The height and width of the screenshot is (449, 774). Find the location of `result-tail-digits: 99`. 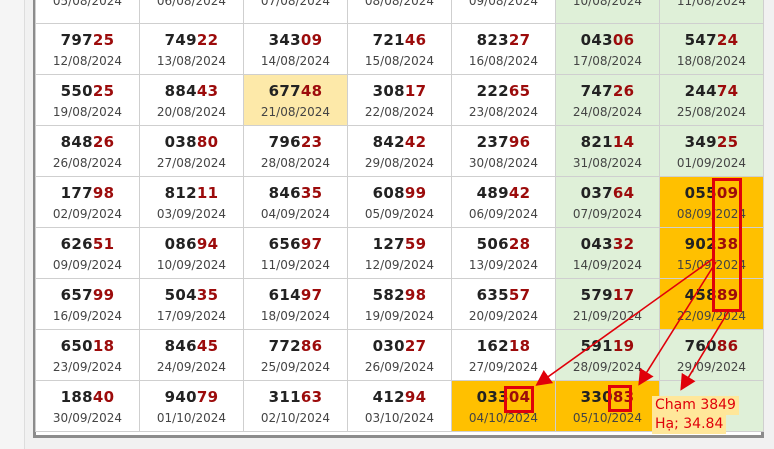

result-tail-digits: 99 is located at coordinates (103, 294).